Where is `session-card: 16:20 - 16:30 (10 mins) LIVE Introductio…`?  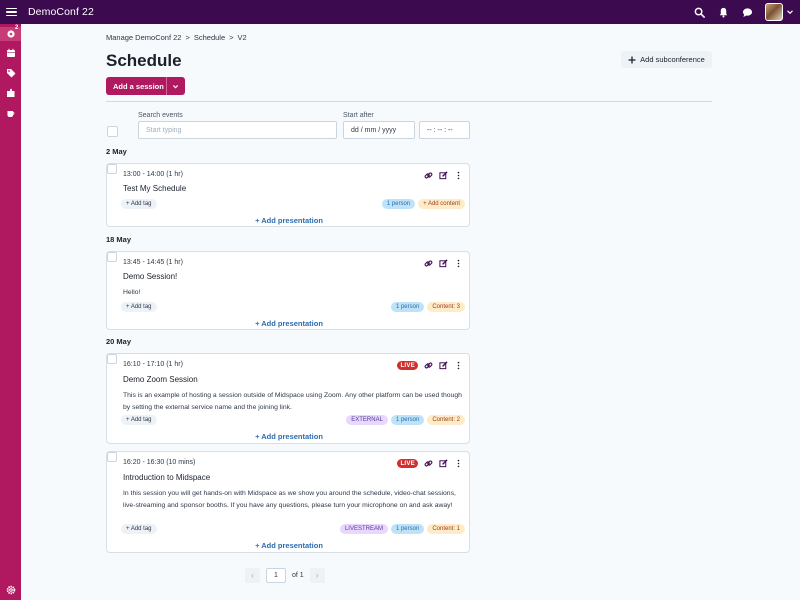
session-card: 16:20 - 16:30 (10 mins) LIVE Introductio… is located at coordinates (288, 502).